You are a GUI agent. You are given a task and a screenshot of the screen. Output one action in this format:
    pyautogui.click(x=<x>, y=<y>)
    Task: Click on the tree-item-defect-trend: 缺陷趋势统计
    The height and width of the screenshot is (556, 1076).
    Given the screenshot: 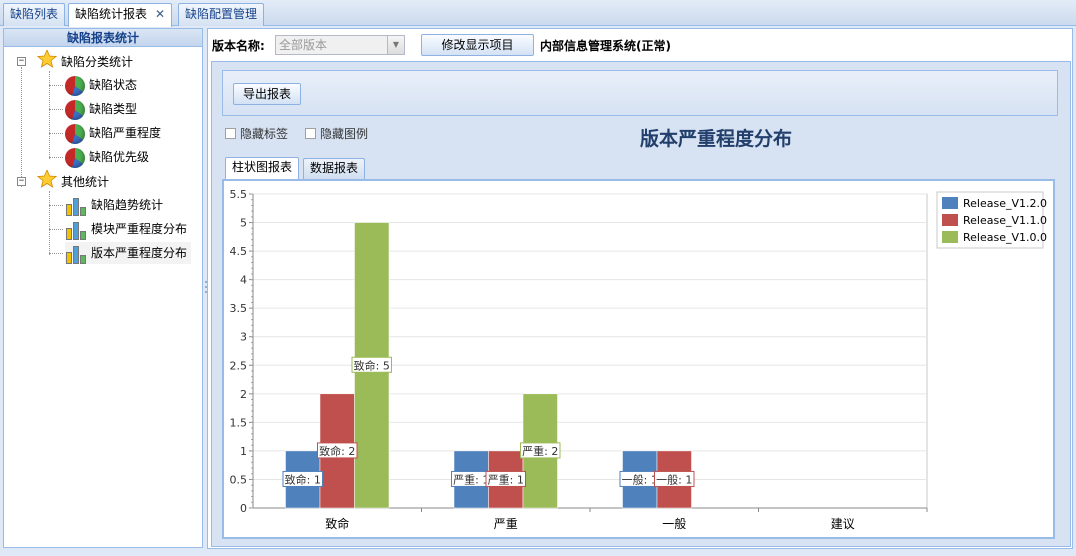 What is the action you would take?
    pyautogui.click(x=114, y=205)
    